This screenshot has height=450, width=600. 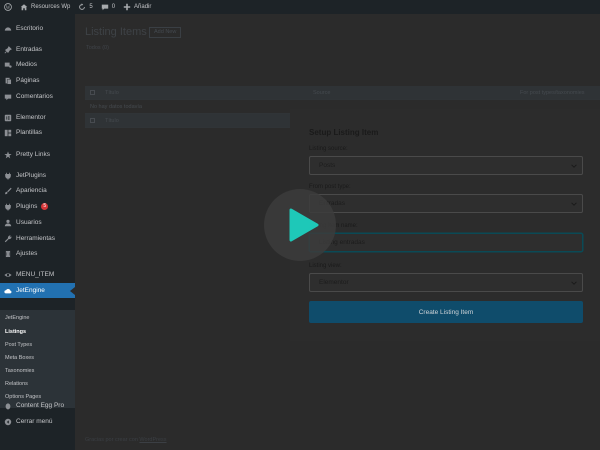 What do you see at coordinates (31, 190) in the screenshot?
I see `menu-label: Apariencia` at bounding box center [31, 190].